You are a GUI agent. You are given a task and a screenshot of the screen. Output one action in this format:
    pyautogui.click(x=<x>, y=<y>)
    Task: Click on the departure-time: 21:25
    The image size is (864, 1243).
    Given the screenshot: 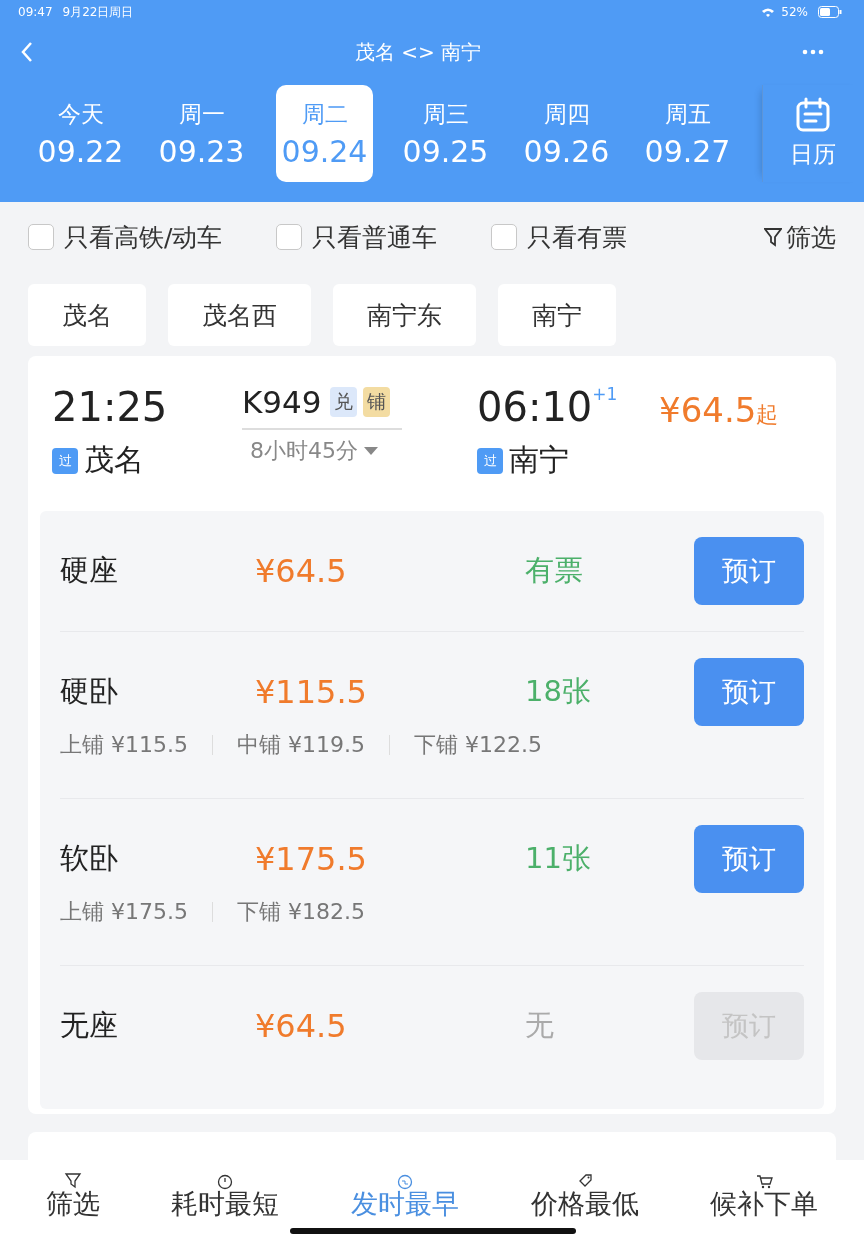 What is the action you would take?
    pyautogui.click(x=110, y=407)
    